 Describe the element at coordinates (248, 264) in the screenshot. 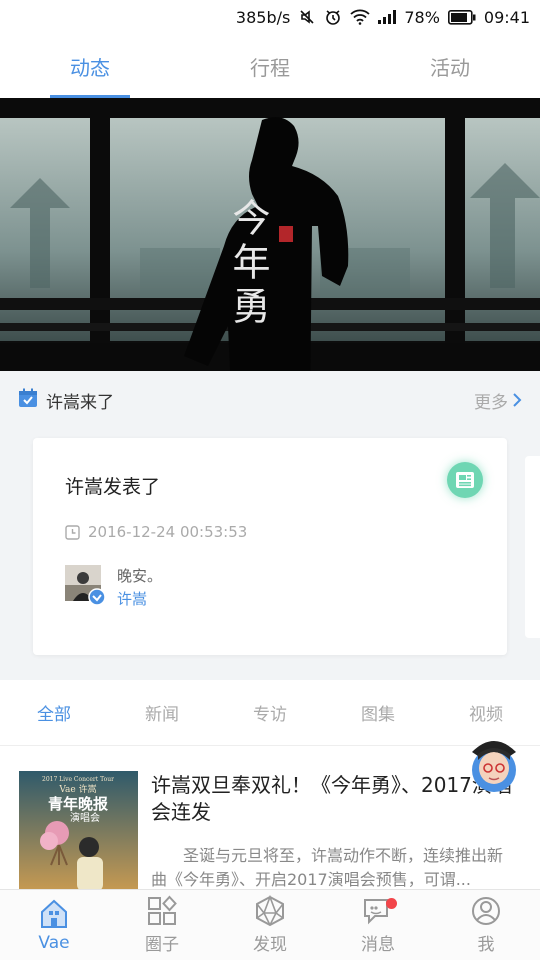

I see `banner-art-text: 今年勇` at that location.